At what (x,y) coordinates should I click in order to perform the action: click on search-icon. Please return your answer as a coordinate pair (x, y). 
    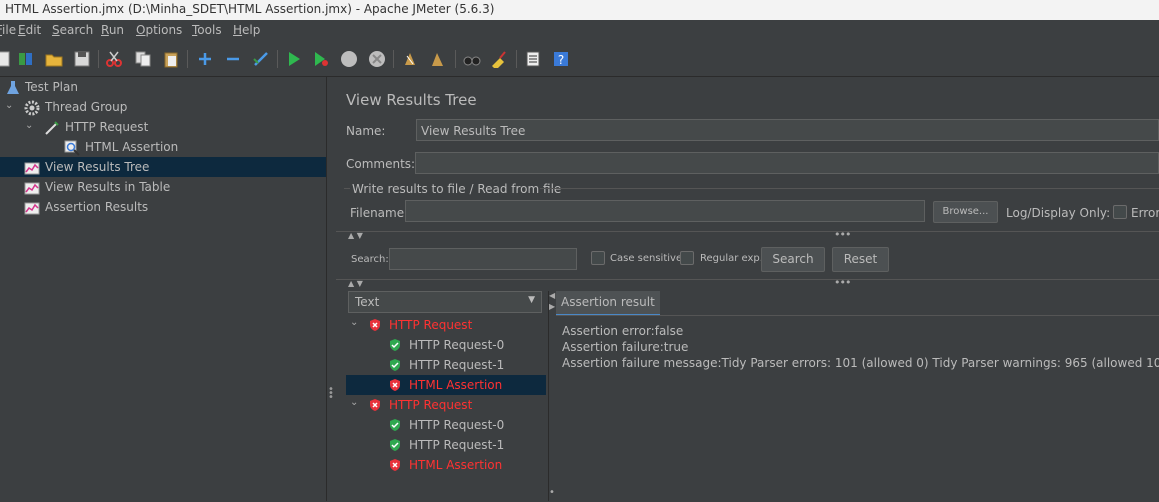
    Looking at the image, I should click on (472, 59).